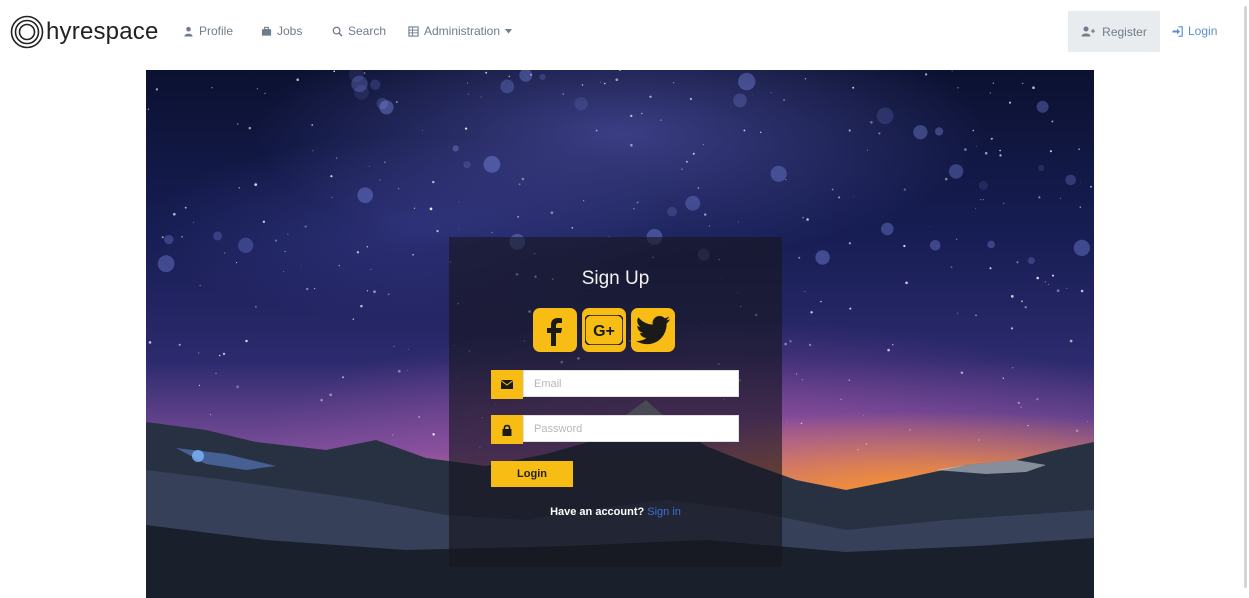 This screenshot has width=1249, height=598. Describe the element at coordinates (615, 278) in the screenshot. I see `signup-title: Sign Up` at that location.